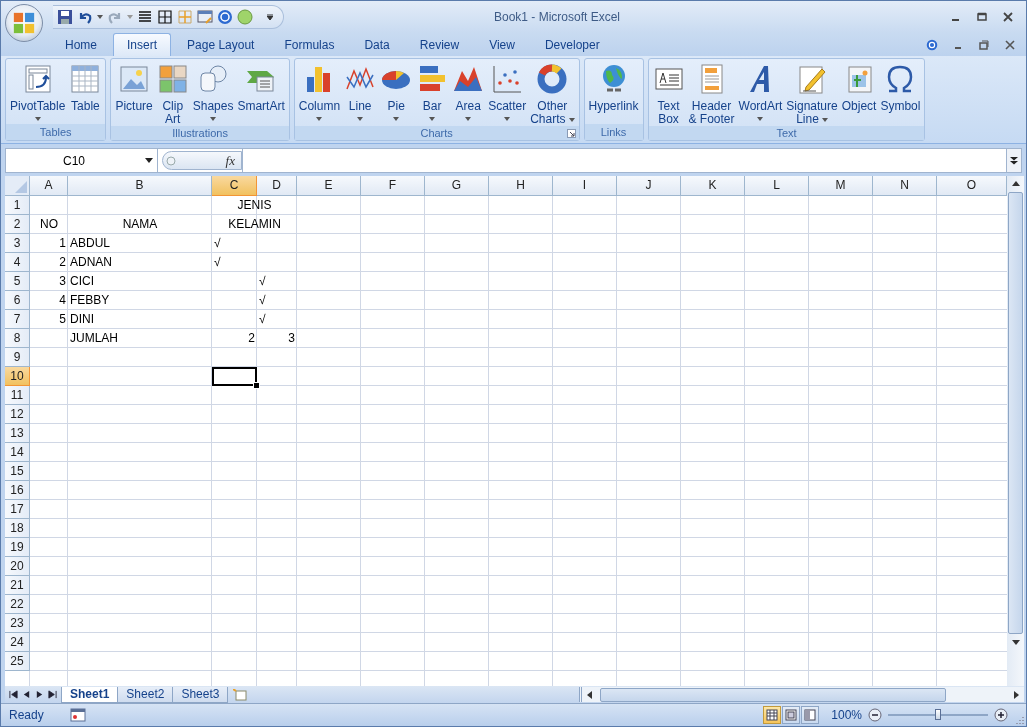 The image size is (1027, 727). I want to click on row-header: 21, so click(17, 585).